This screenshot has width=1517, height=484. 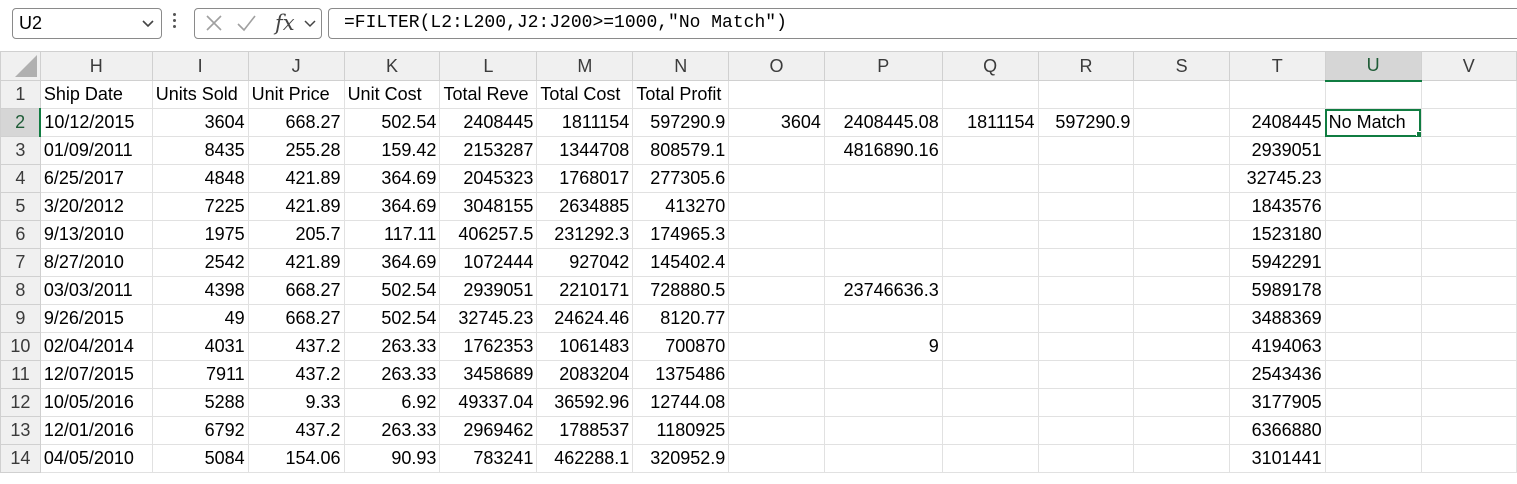 I want to click on cell-l10: 1762353, so click(x=488, y=346).